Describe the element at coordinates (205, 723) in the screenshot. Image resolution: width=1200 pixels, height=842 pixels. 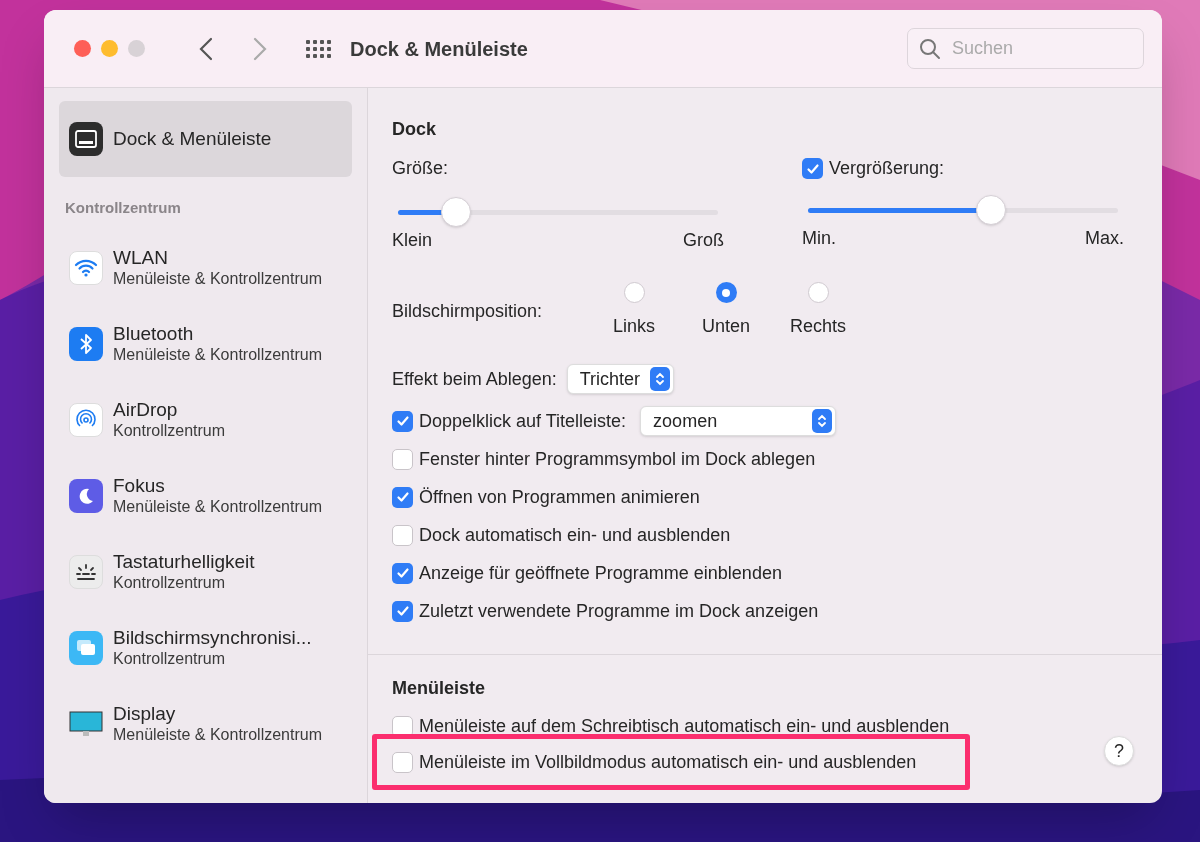
I see `sidebar-item: Display Menüleiste & Kontrollzentrum` at that location.